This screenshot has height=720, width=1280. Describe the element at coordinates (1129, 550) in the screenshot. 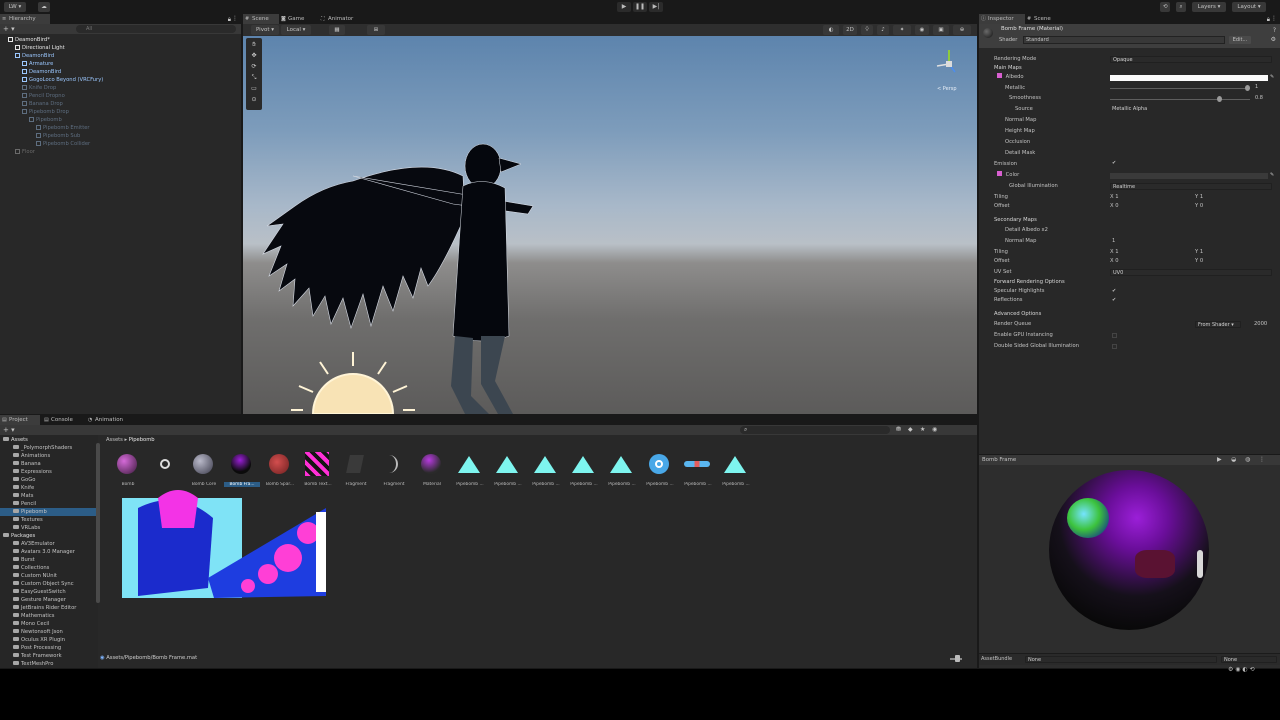

I see `preview-sphere` at that location.